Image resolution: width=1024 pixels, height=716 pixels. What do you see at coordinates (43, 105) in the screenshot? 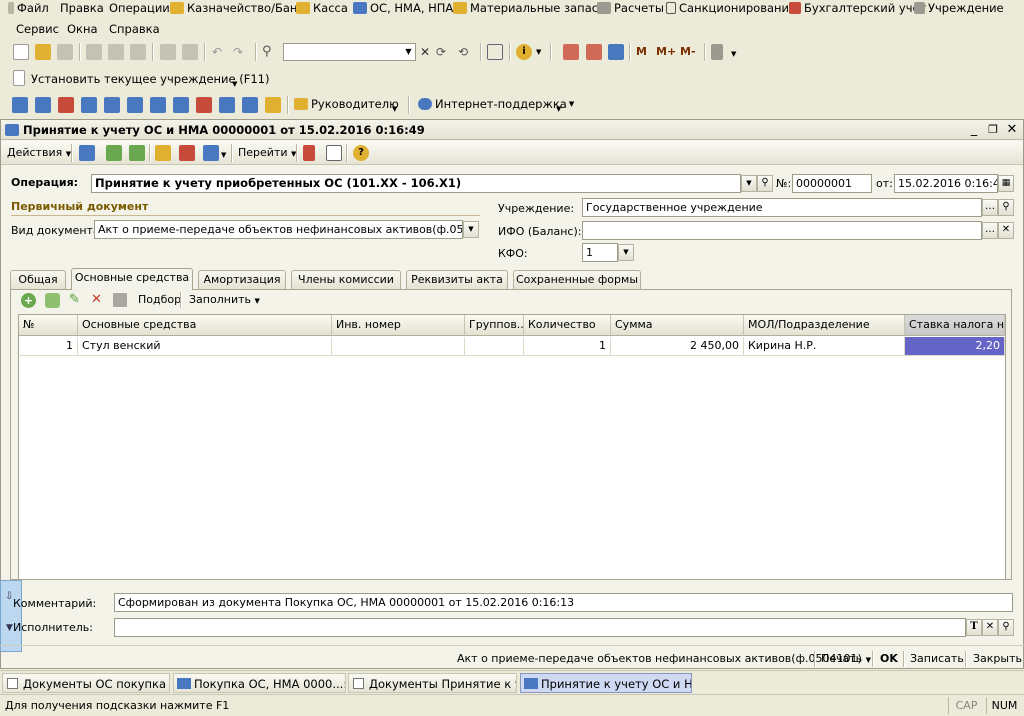
I see `report-2-icon` at bounding box center [43, 105].